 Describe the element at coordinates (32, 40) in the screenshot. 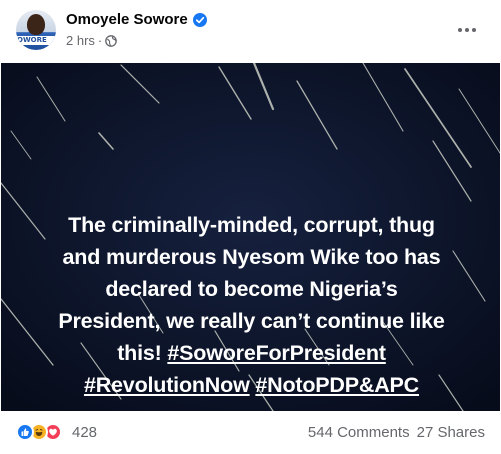

I see `avatar-banner-text: OWORE` at that location.